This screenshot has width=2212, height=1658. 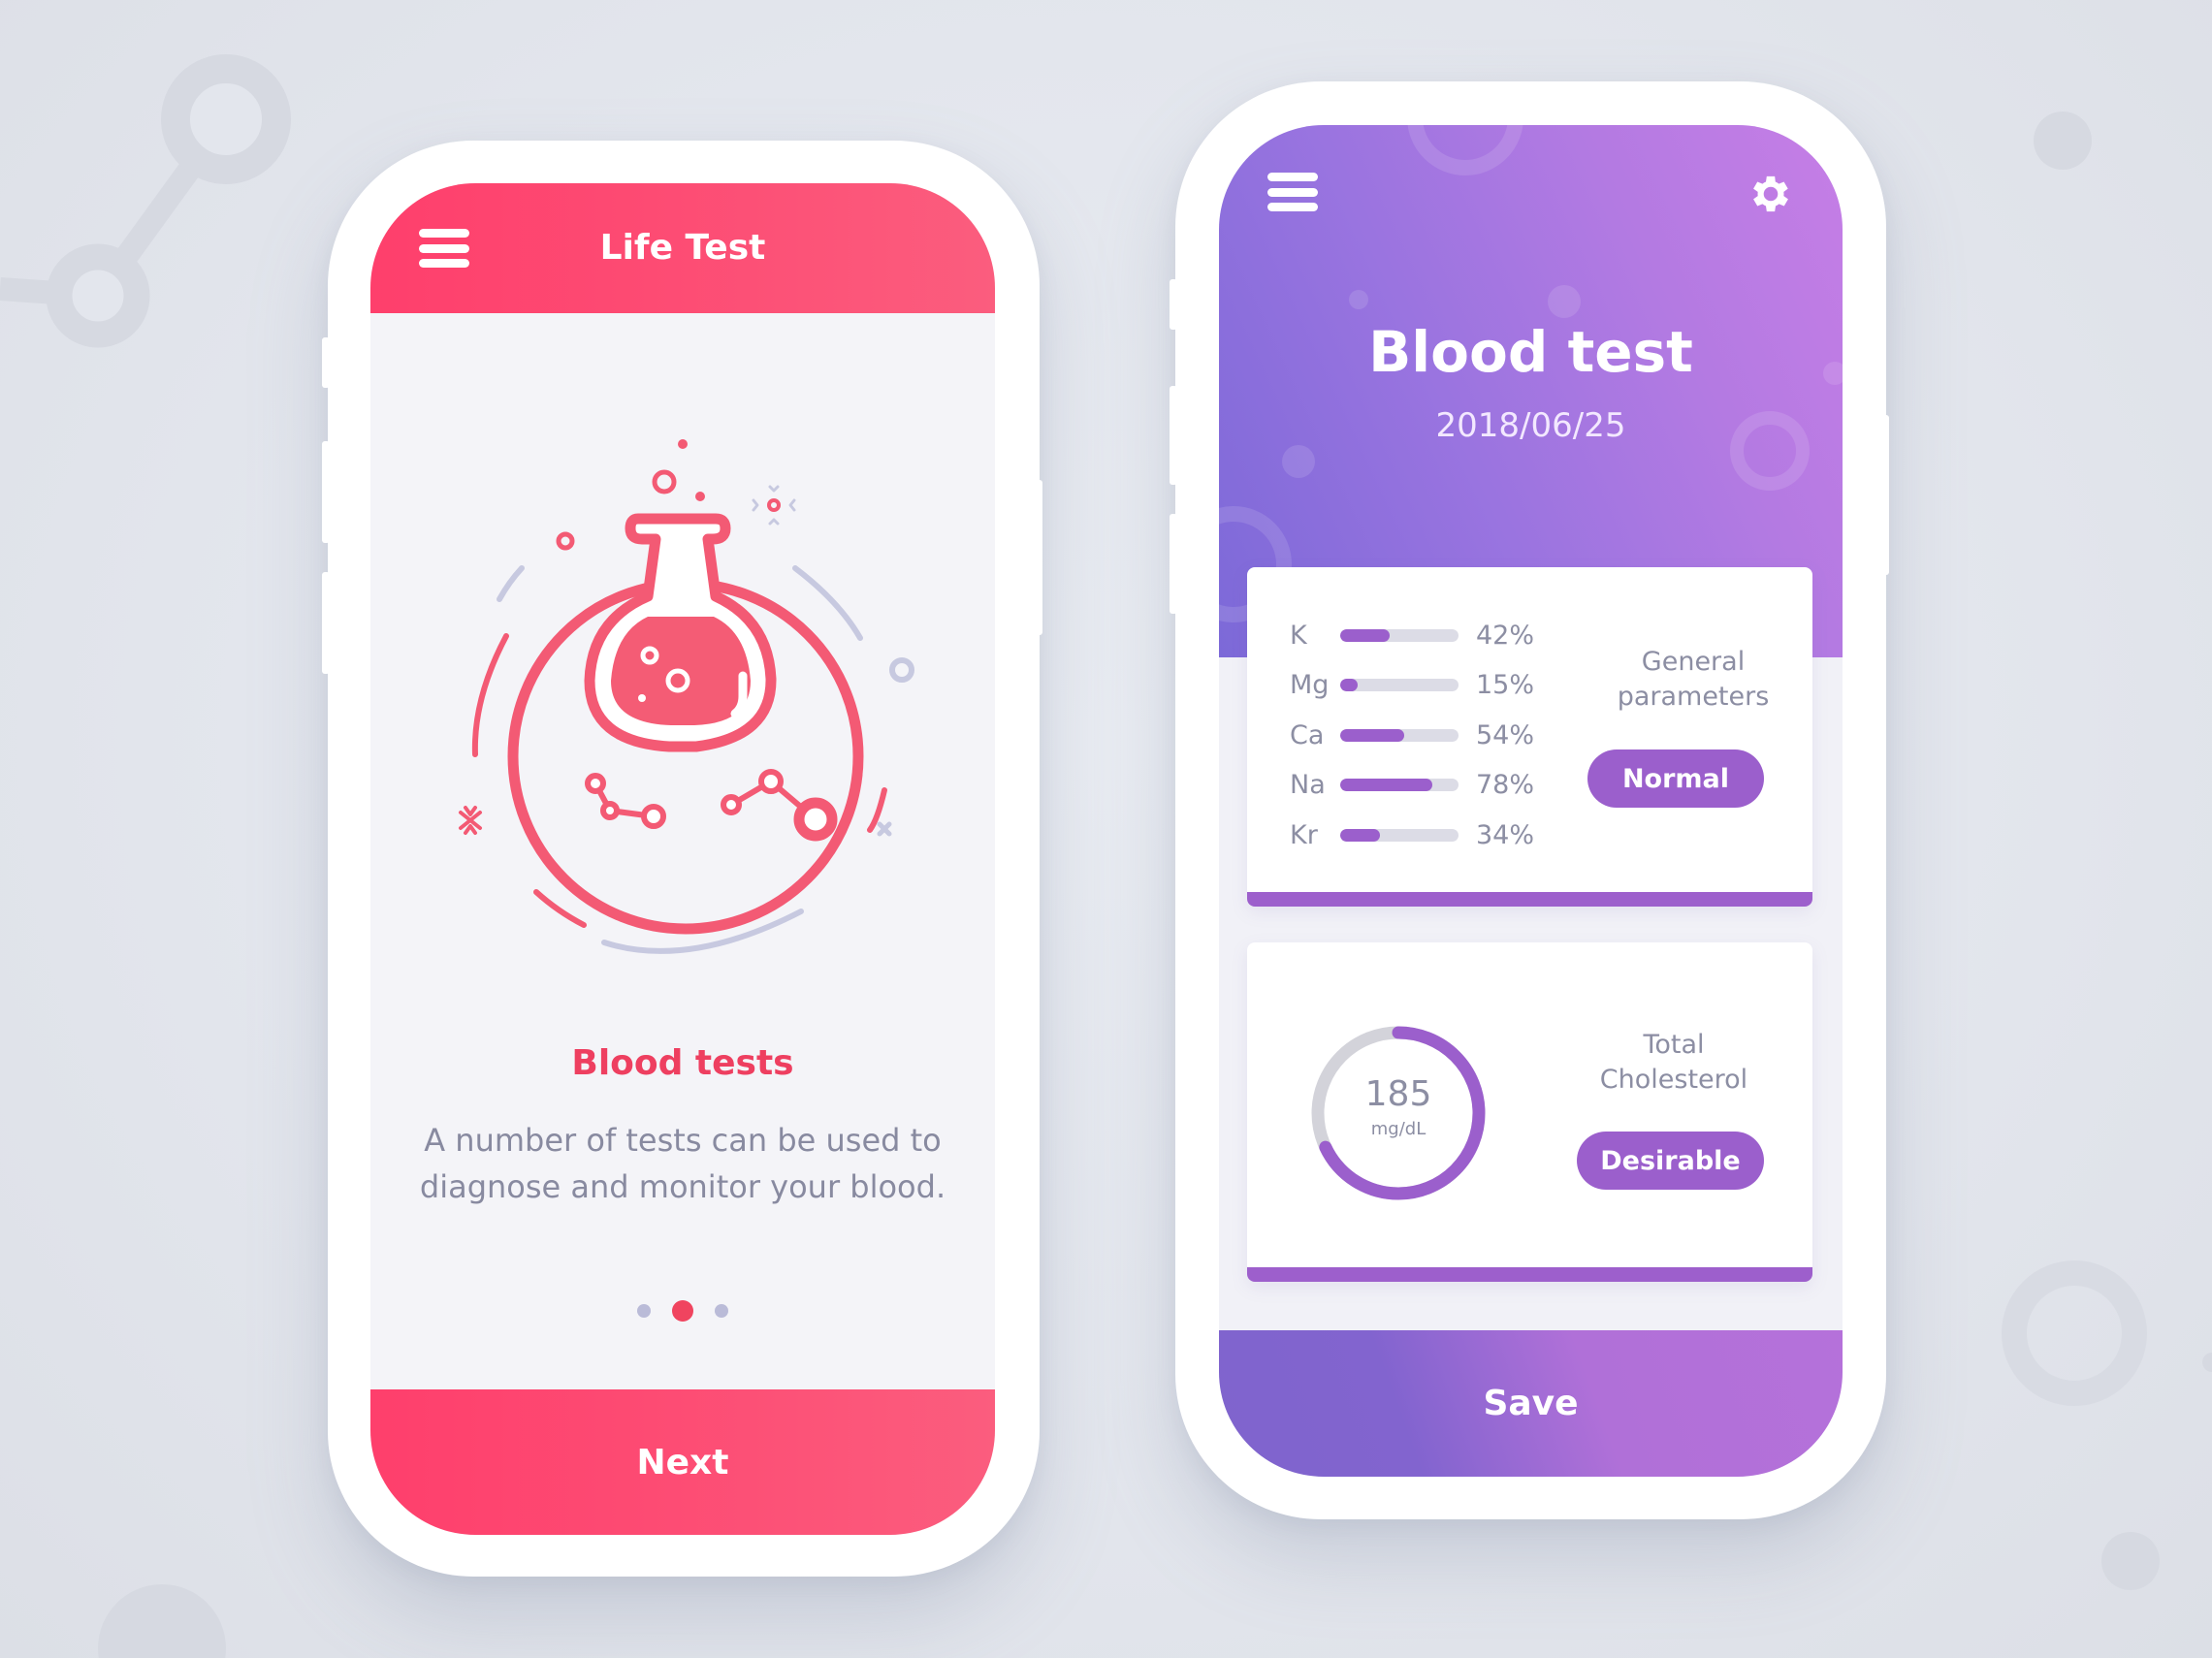 I want to click on parameter-row: K 42%, so click(x=1412, y=635).